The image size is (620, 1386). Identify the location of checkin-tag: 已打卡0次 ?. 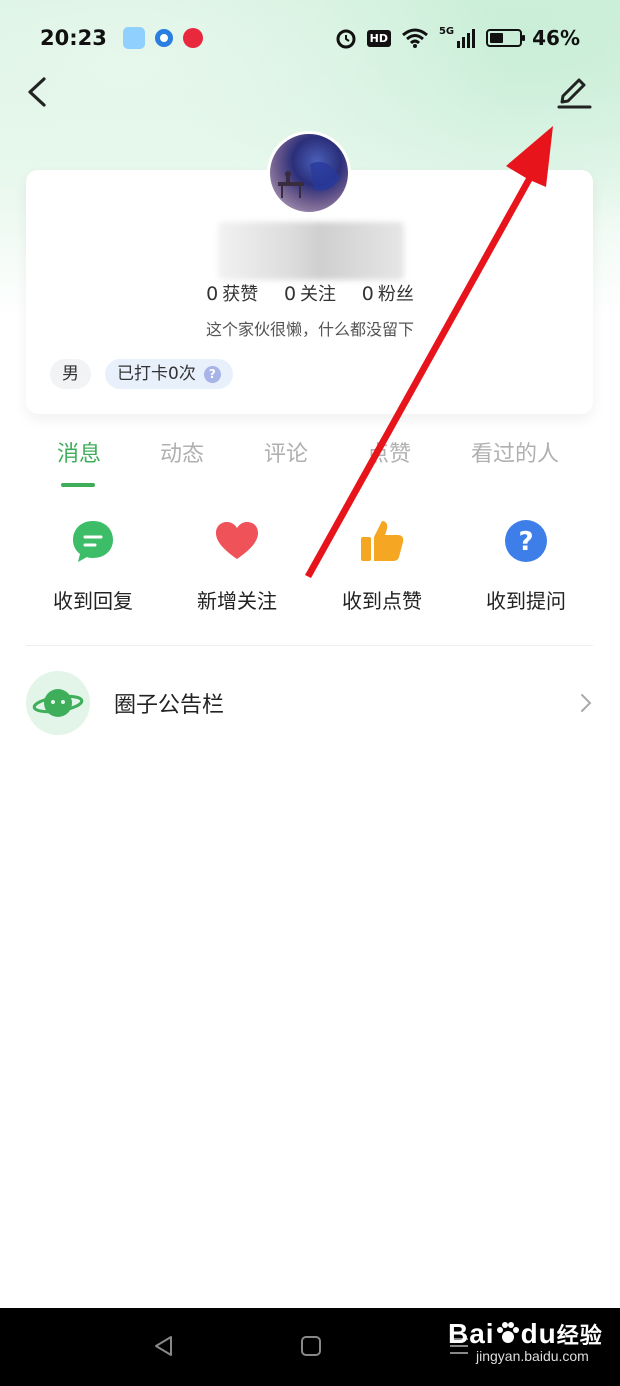
(169, 374).